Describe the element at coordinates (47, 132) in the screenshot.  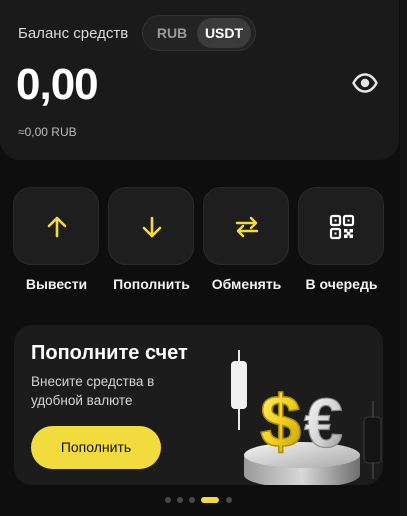
I see `balance-converted: ≈0,00 RUB` at that location.